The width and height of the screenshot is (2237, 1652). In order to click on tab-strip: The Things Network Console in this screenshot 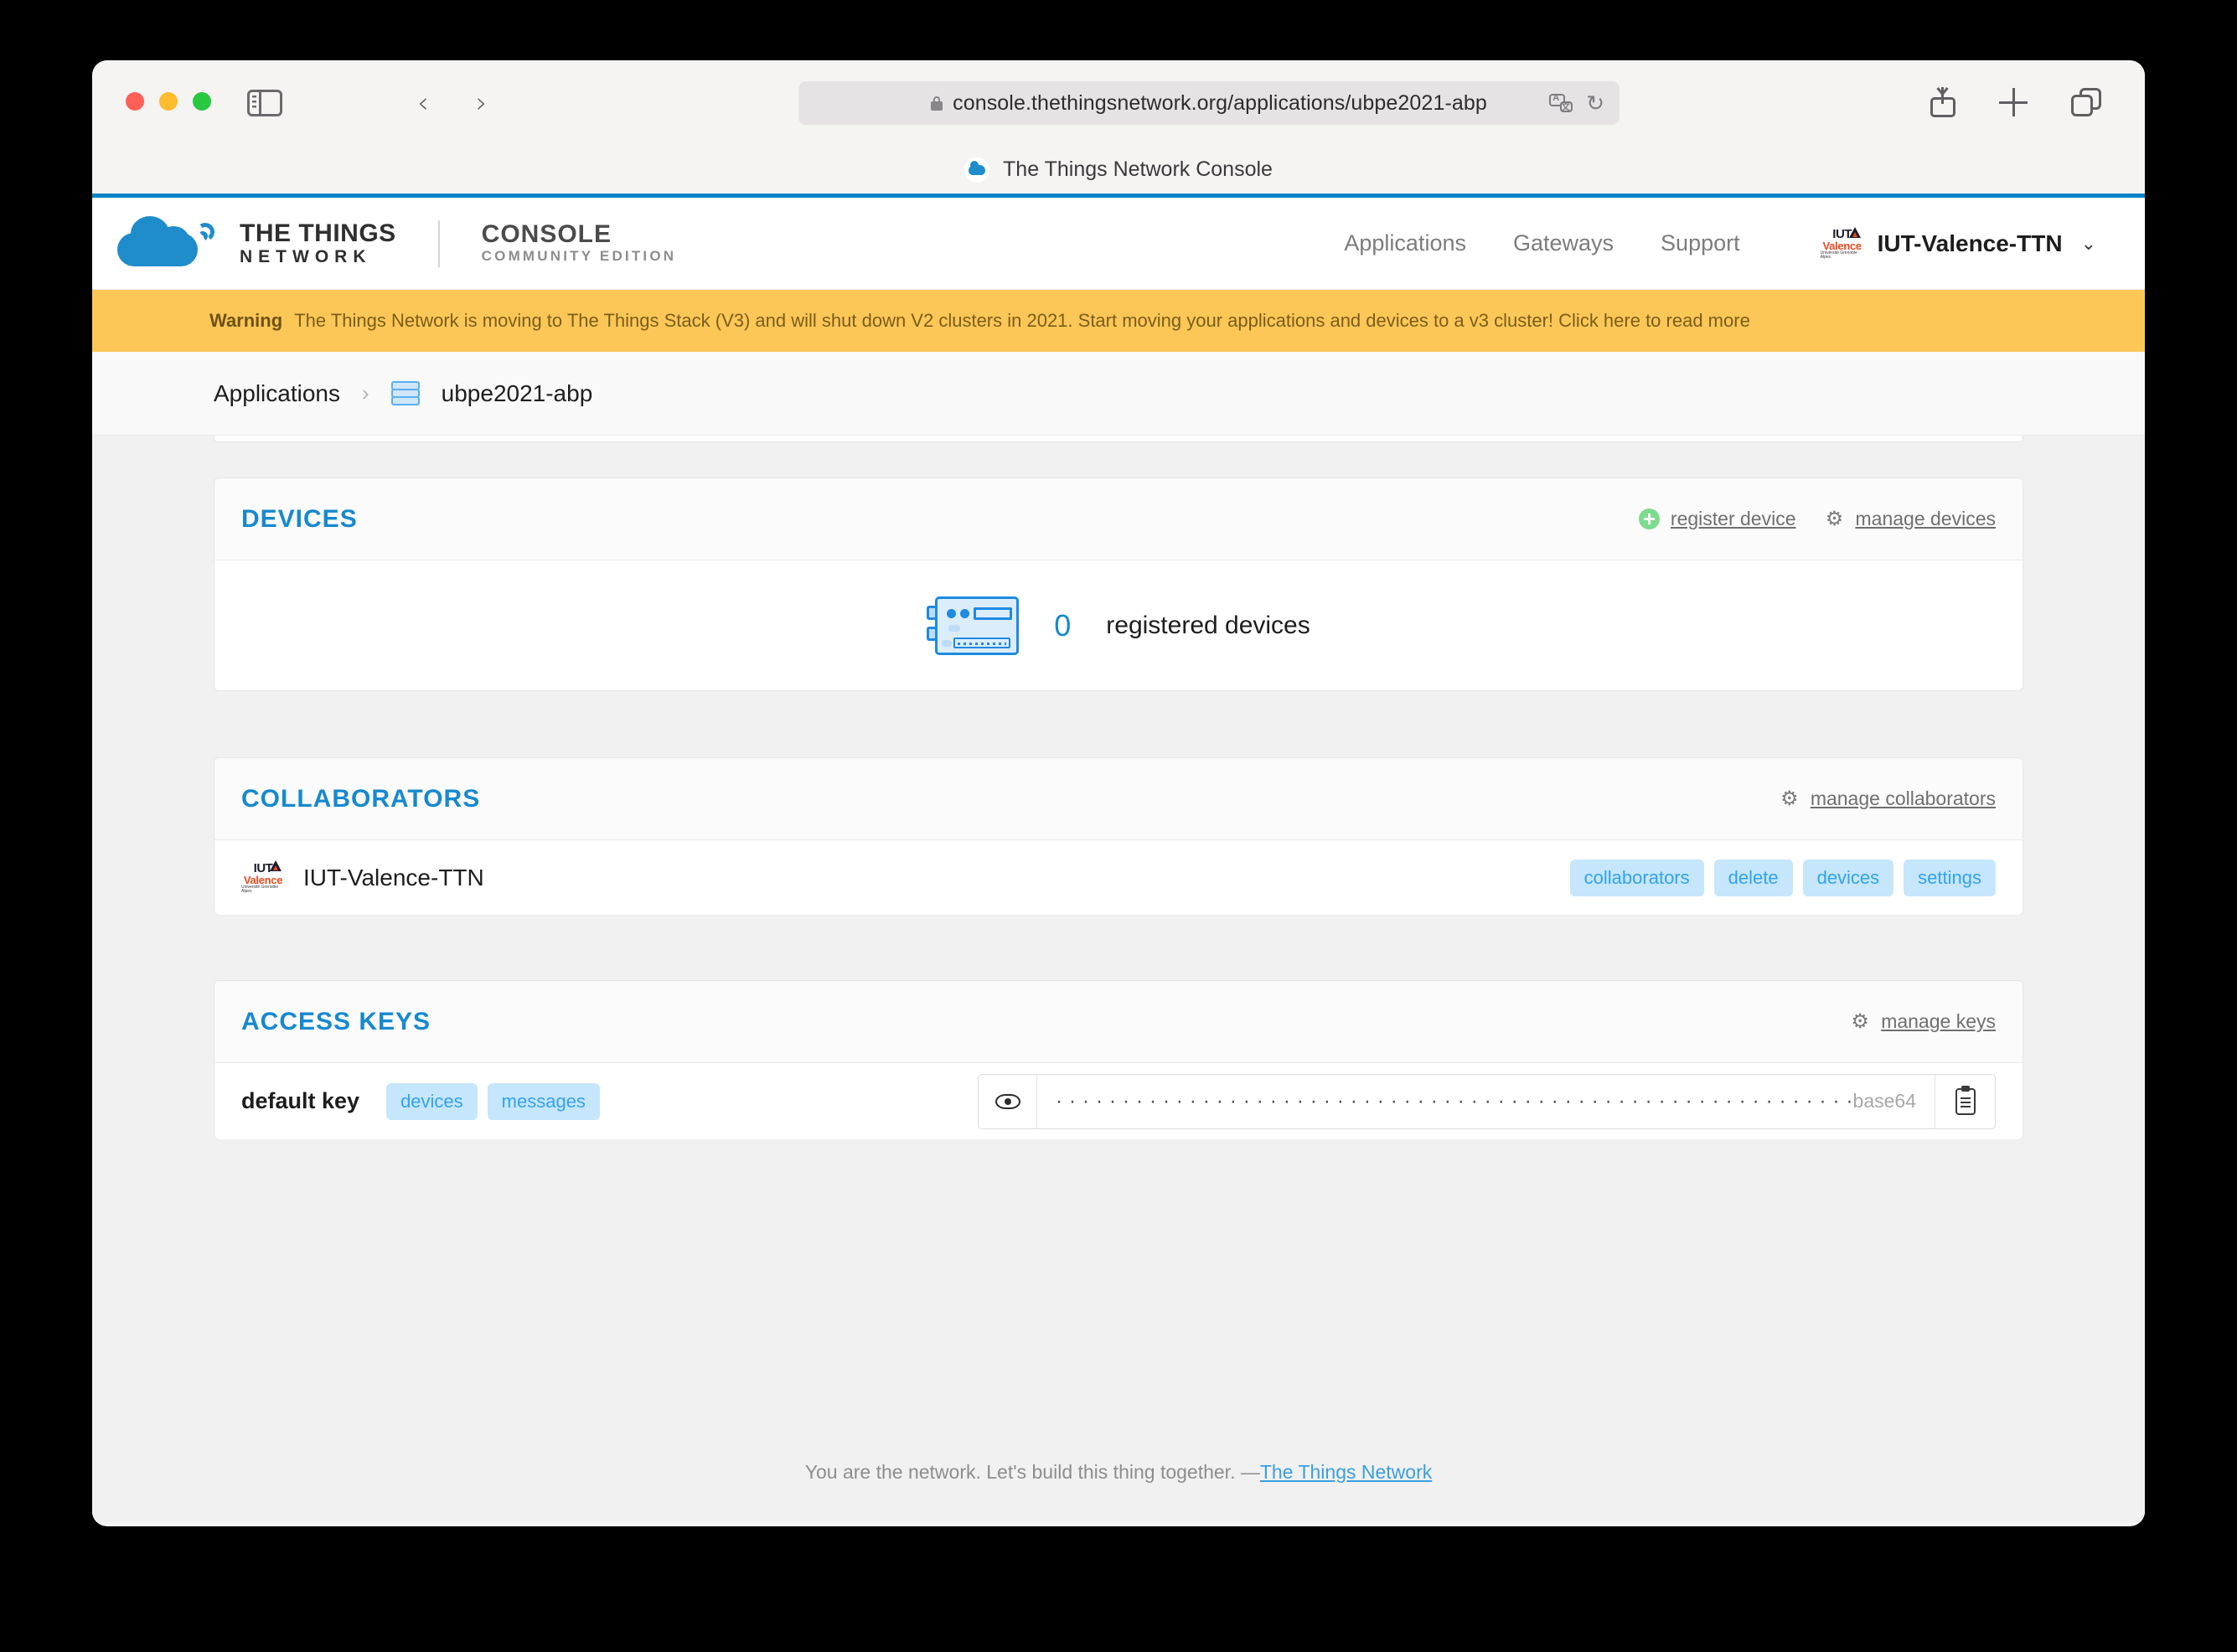, I will do `click(1118, 172)`.